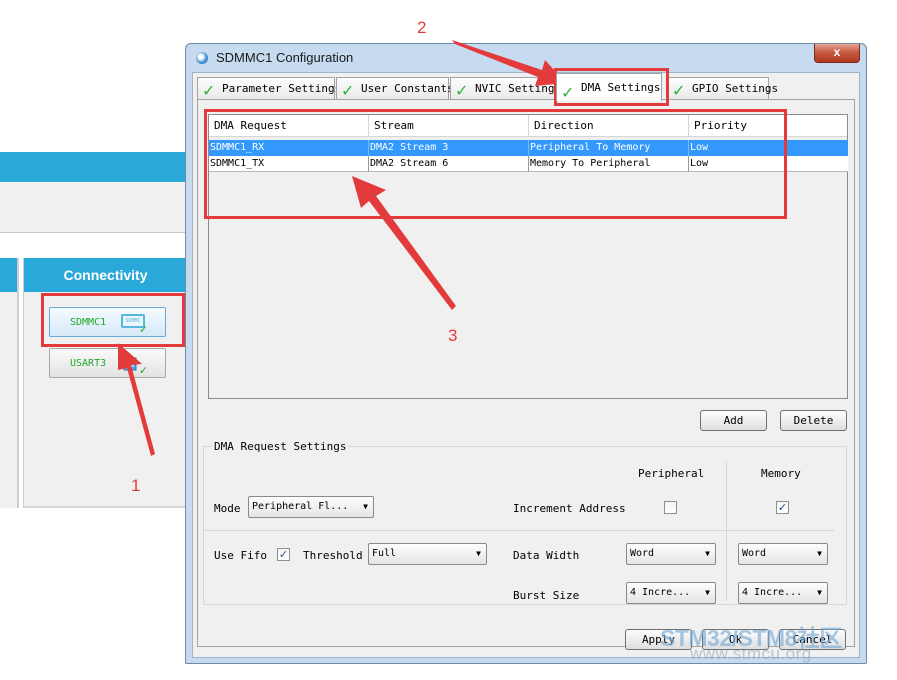 The width and height of the screenshot is (897, 680). Describe the element at coordinates (670, 507) in the screenshot. I see `increment-peripheral-checkbox` at that location.